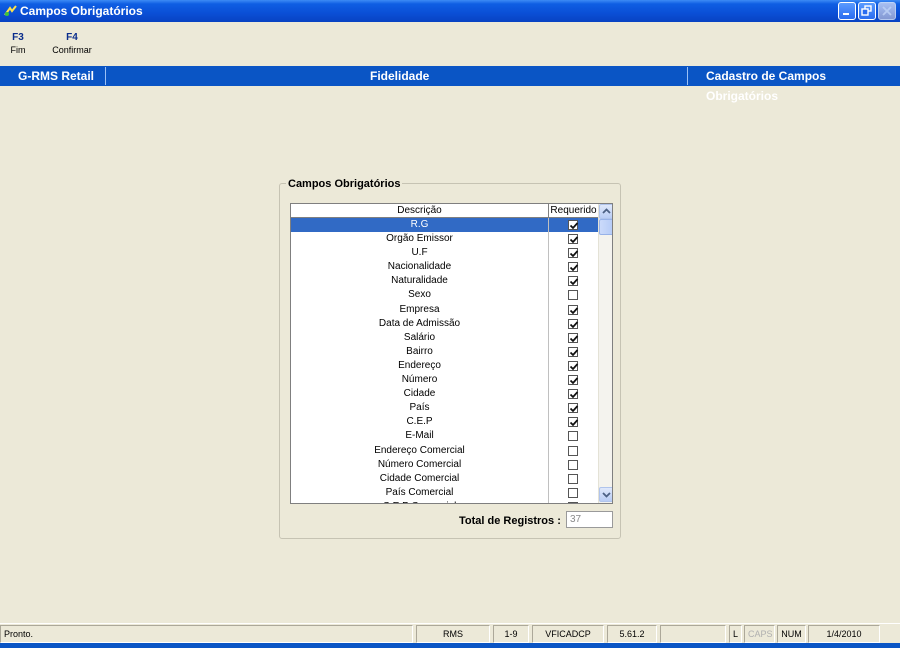  What do you see at coordinates (419, 323) in the screenshot?
I see `row-descricao: Data de Admissão` at bounding box center [419, 323].